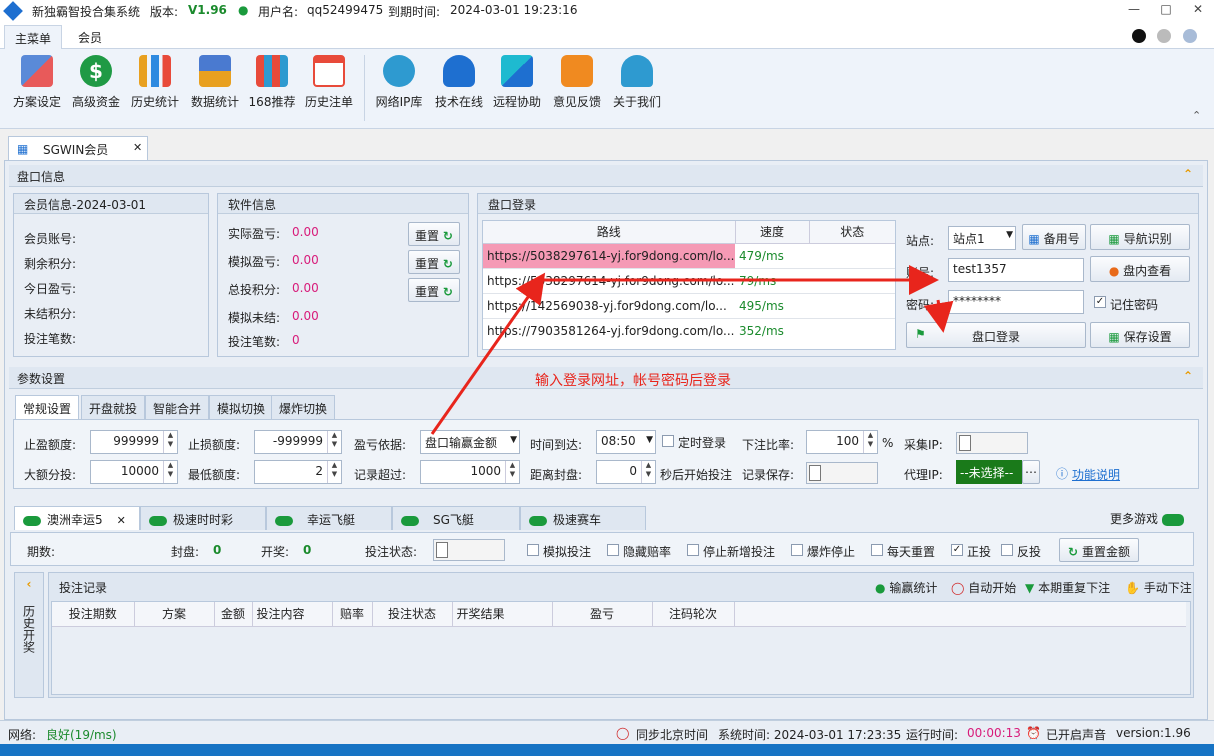 Image resolution: width=1214 pixels, height=756 pixels. I want to click on close-input: 0 ▲ ▼, so click(626, 472).